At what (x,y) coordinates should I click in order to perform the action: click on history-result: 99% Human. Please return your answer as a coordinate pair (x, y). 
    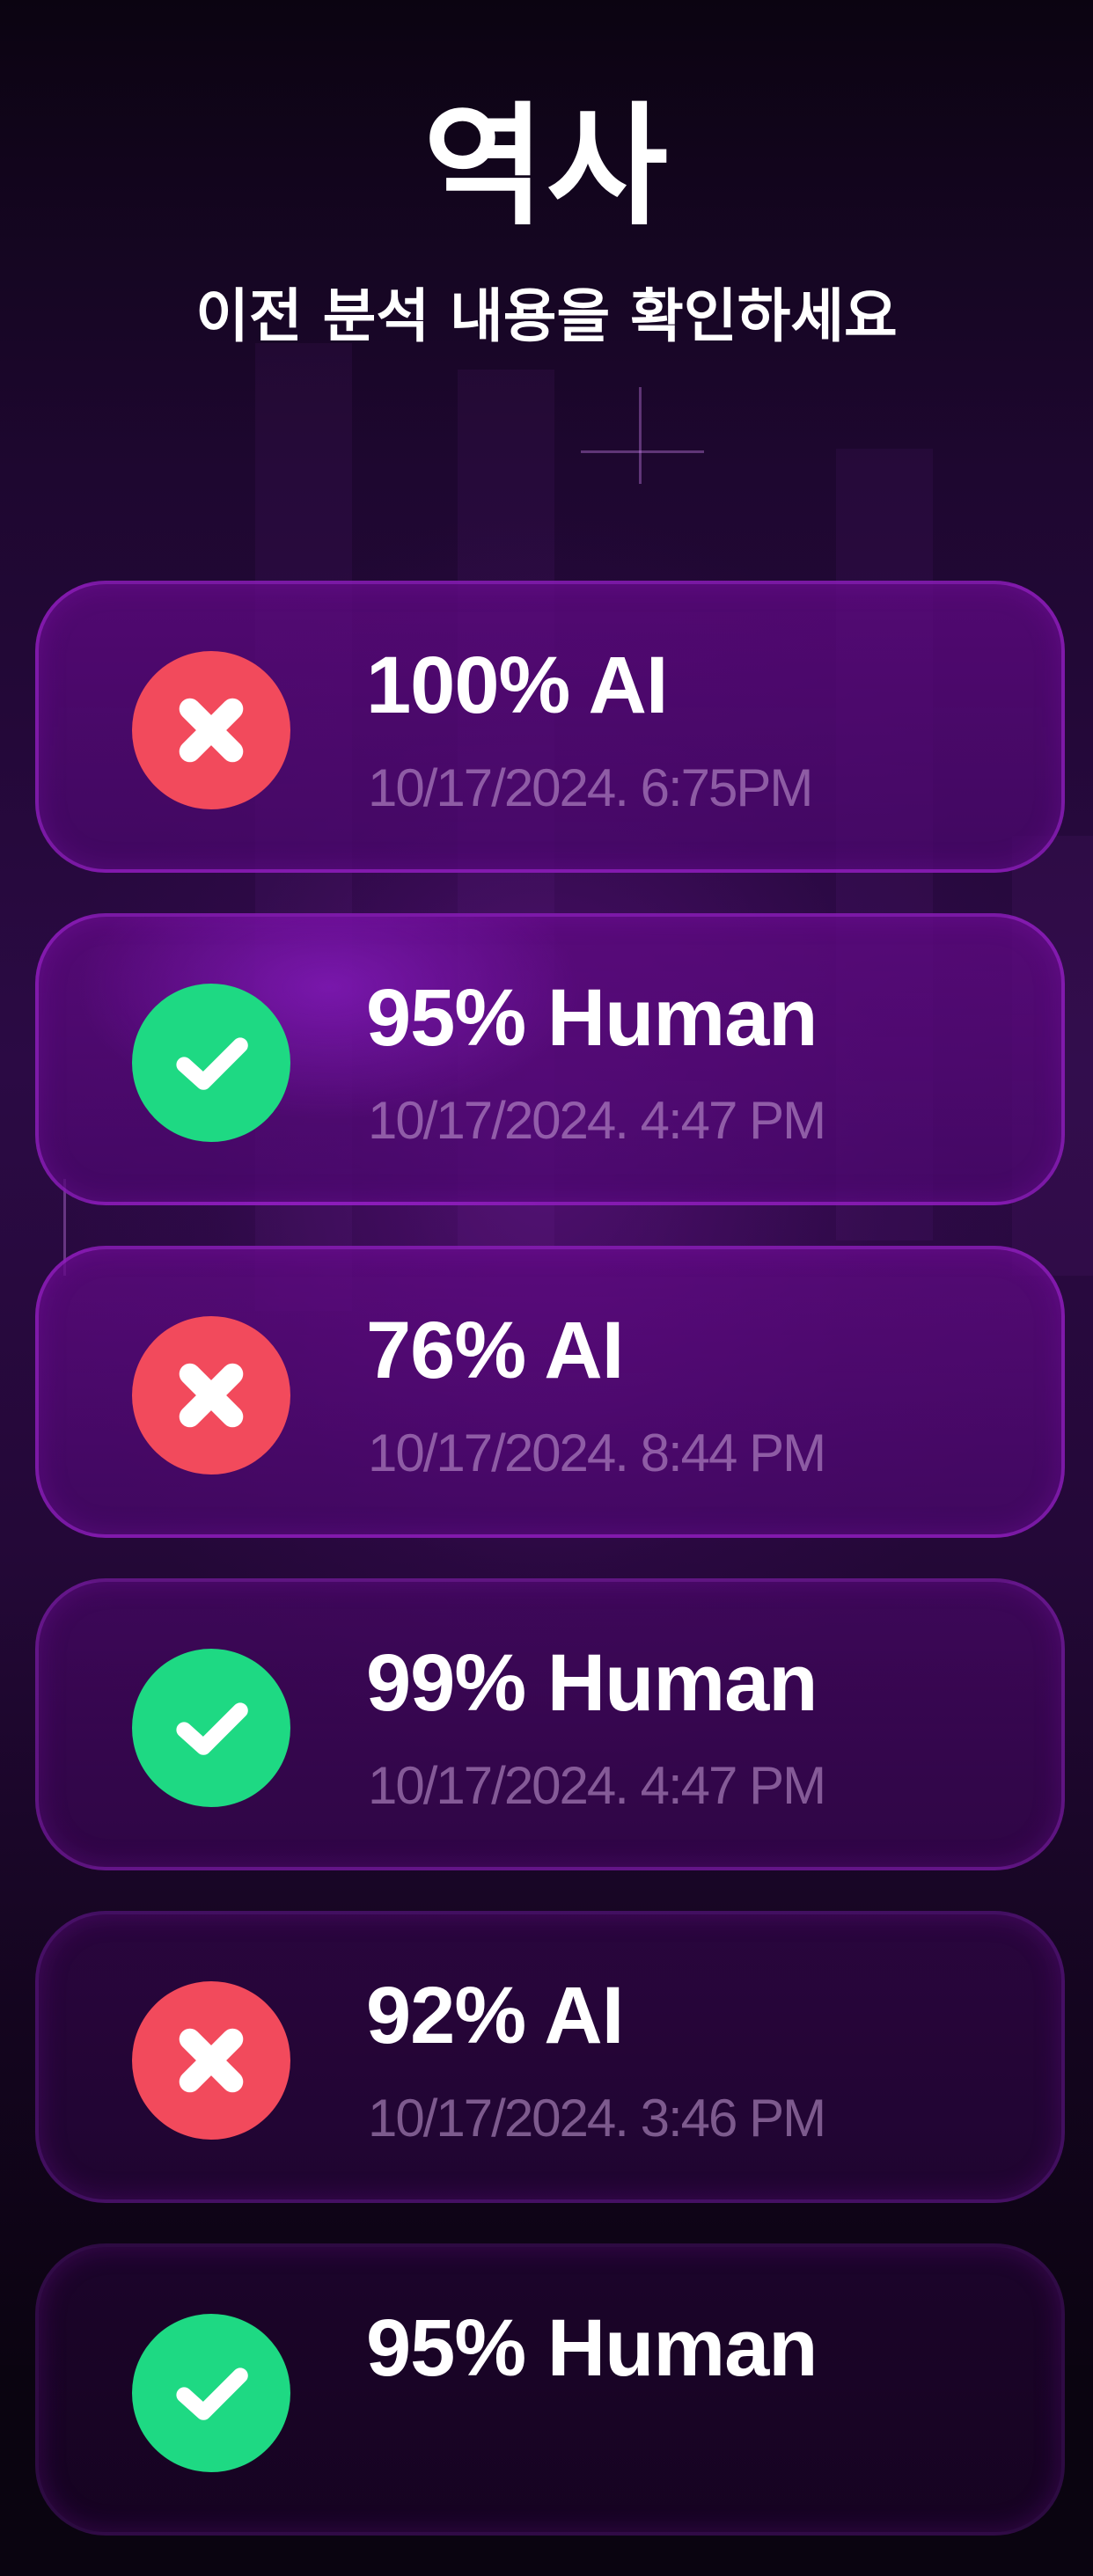
    Looking at the image, I should click on (592, 1683).